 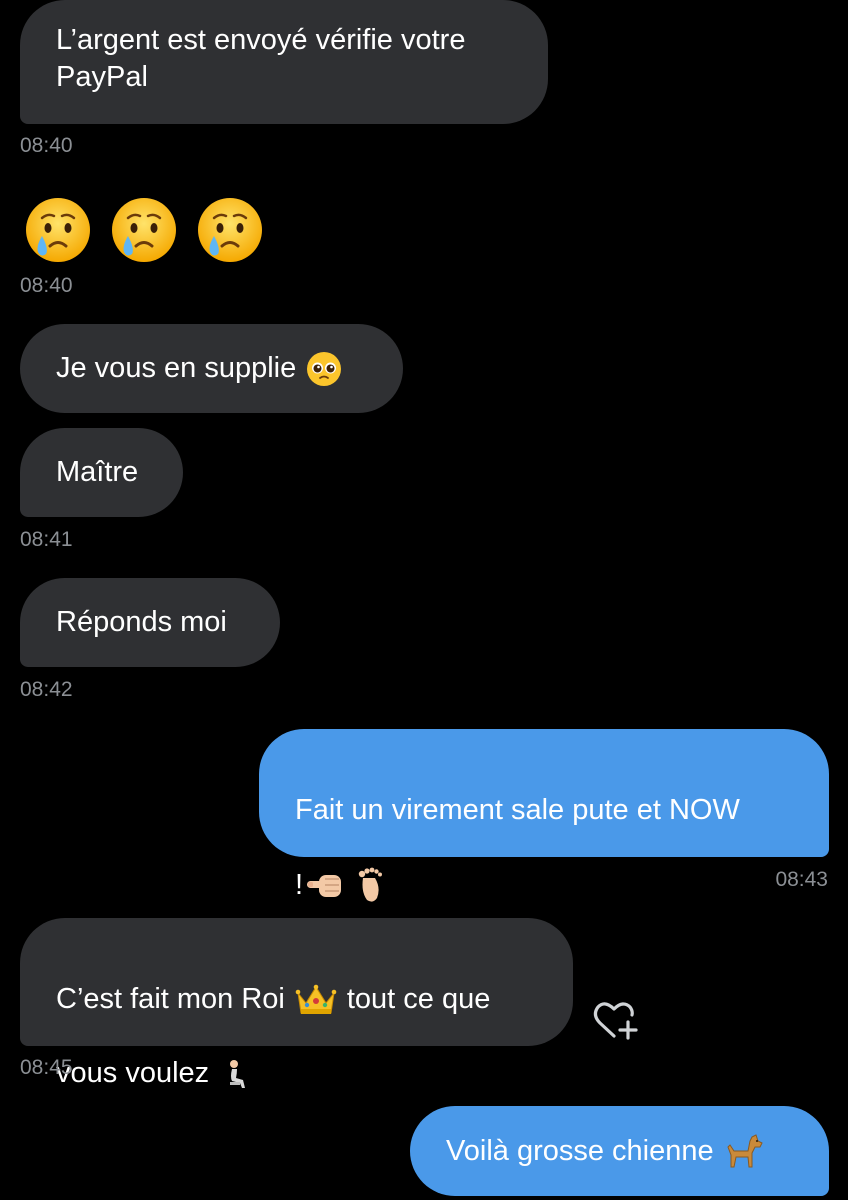 What do you see at coordinates (580, 1150) in the screenshot?
I see `message-text: Voilà grosse chienne` at bounding box center [580, 1150].